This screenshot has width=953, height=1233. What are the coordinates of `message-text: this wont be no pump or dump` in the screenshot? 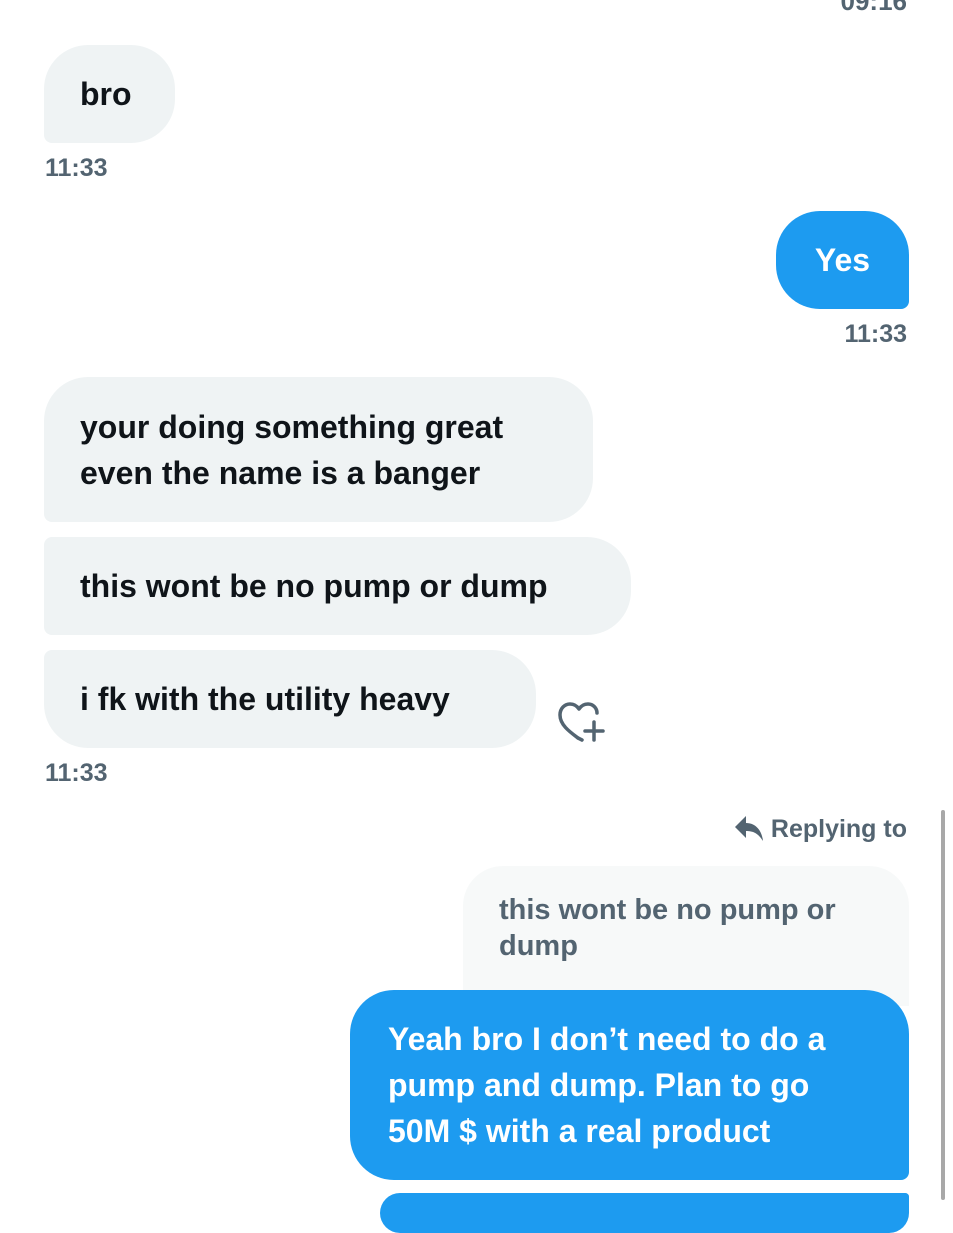 It's located at (314, 586).